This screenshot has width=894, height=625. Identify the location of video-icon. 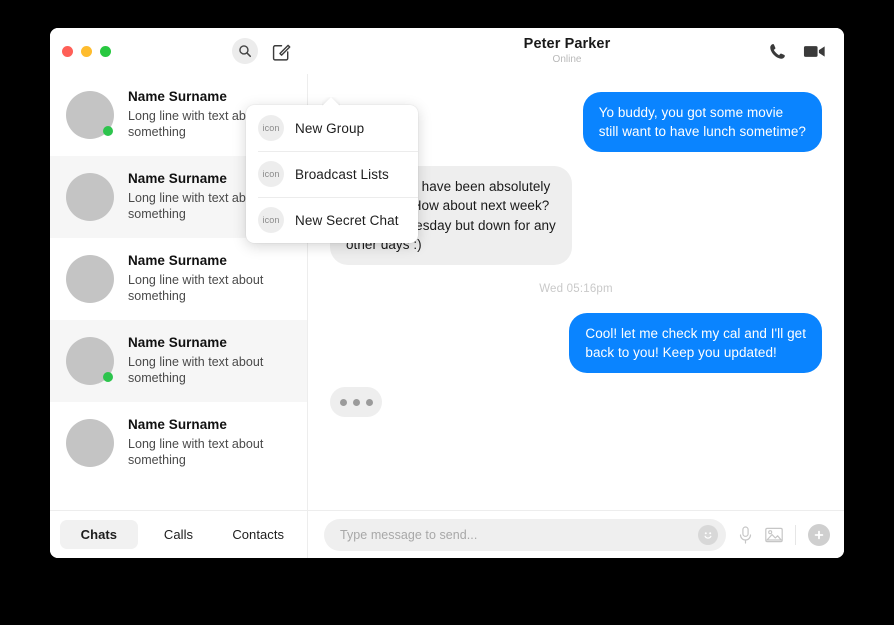
(814, 51).